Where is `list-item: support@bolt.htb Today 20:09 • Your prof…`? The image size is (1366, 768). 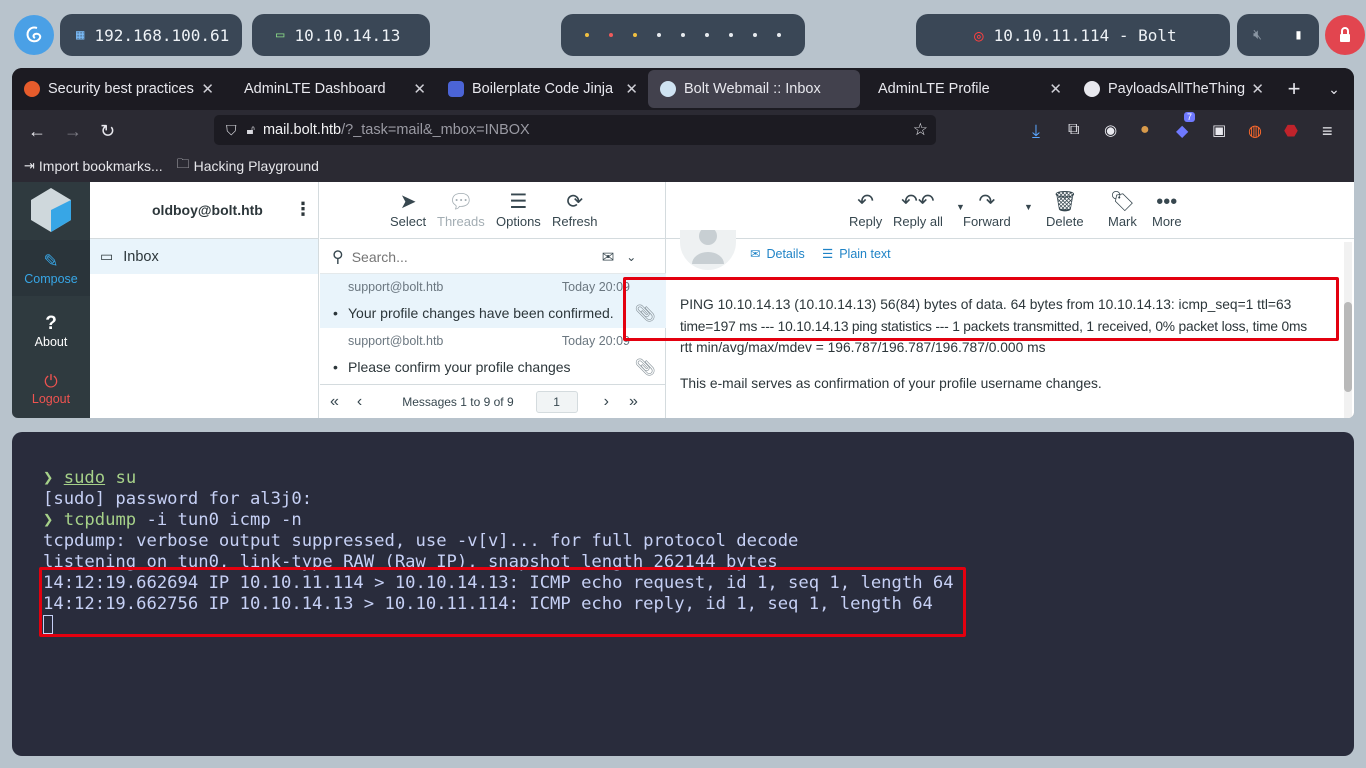
list-item: support@bolt.htb Today 20:09 • Your prof… is located at coordinates (493, 301).